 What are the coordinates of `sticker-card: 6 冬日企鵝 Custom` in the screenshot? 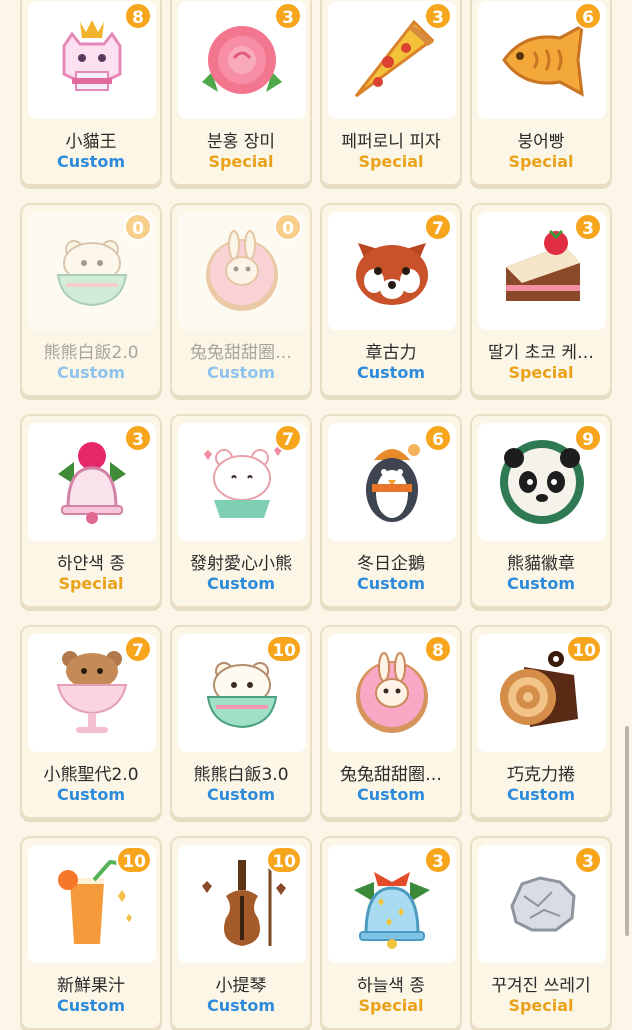 It's located at (391, 511).